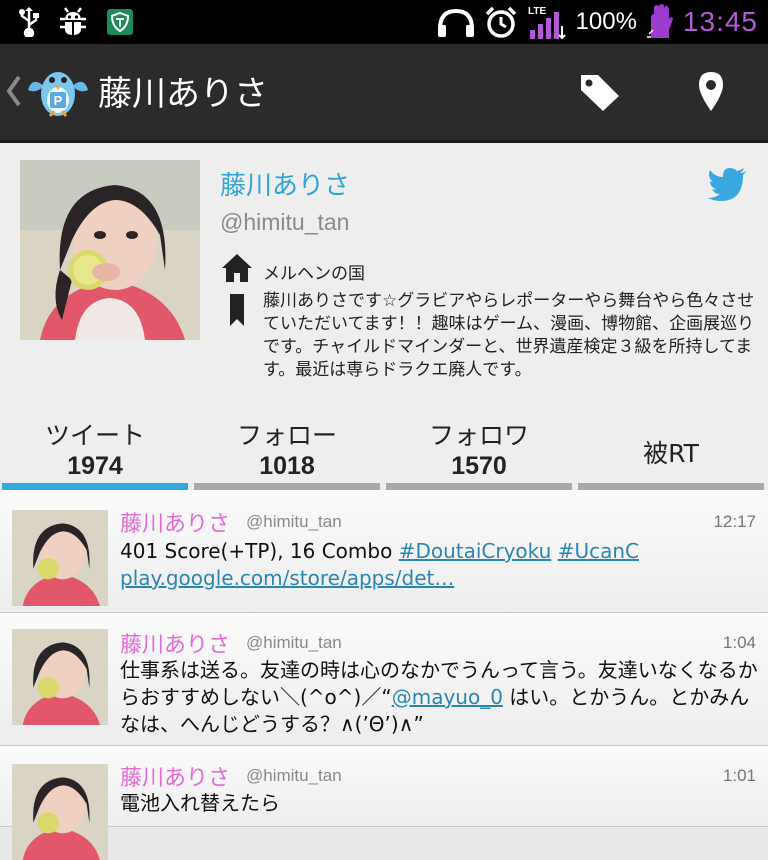 This screenshot has width=768, height=860. I want to click on app-shield-icon, so click(120, 22).